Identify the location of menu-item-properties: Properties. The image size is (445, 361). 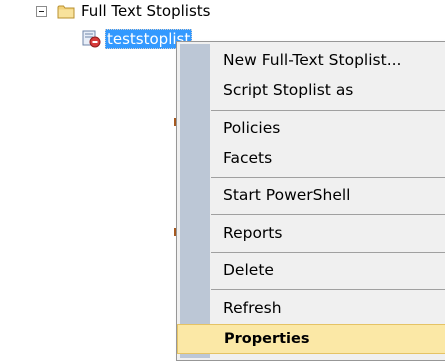
(311, 339).